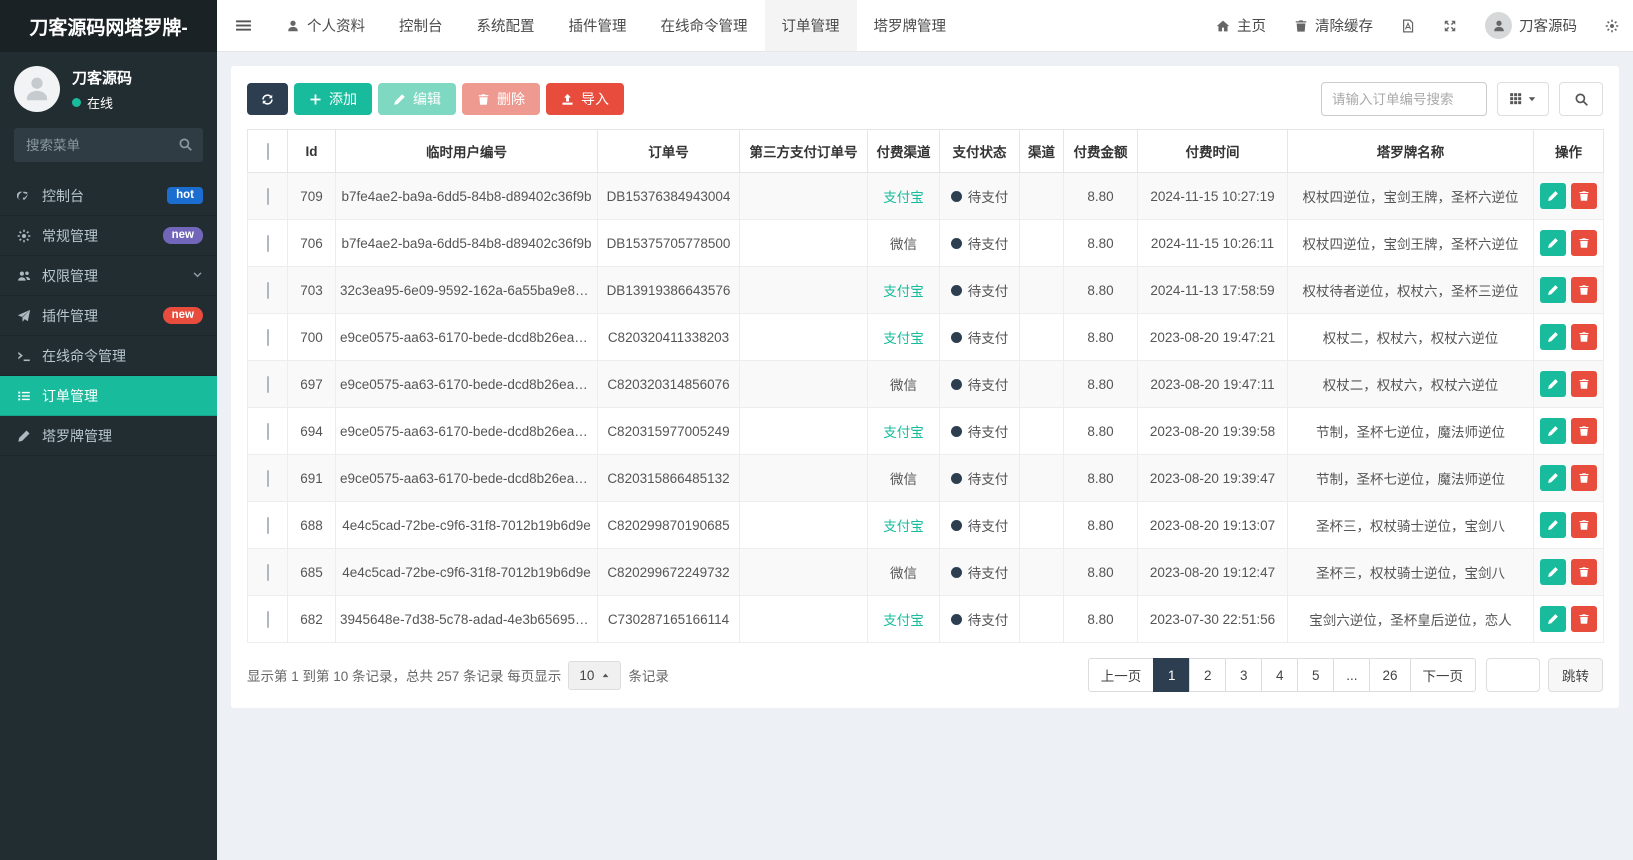  Describe the element at coordinates (108, 196) in the screenshot. I see `sidebar-item-console: 控制台 hot` at that location.